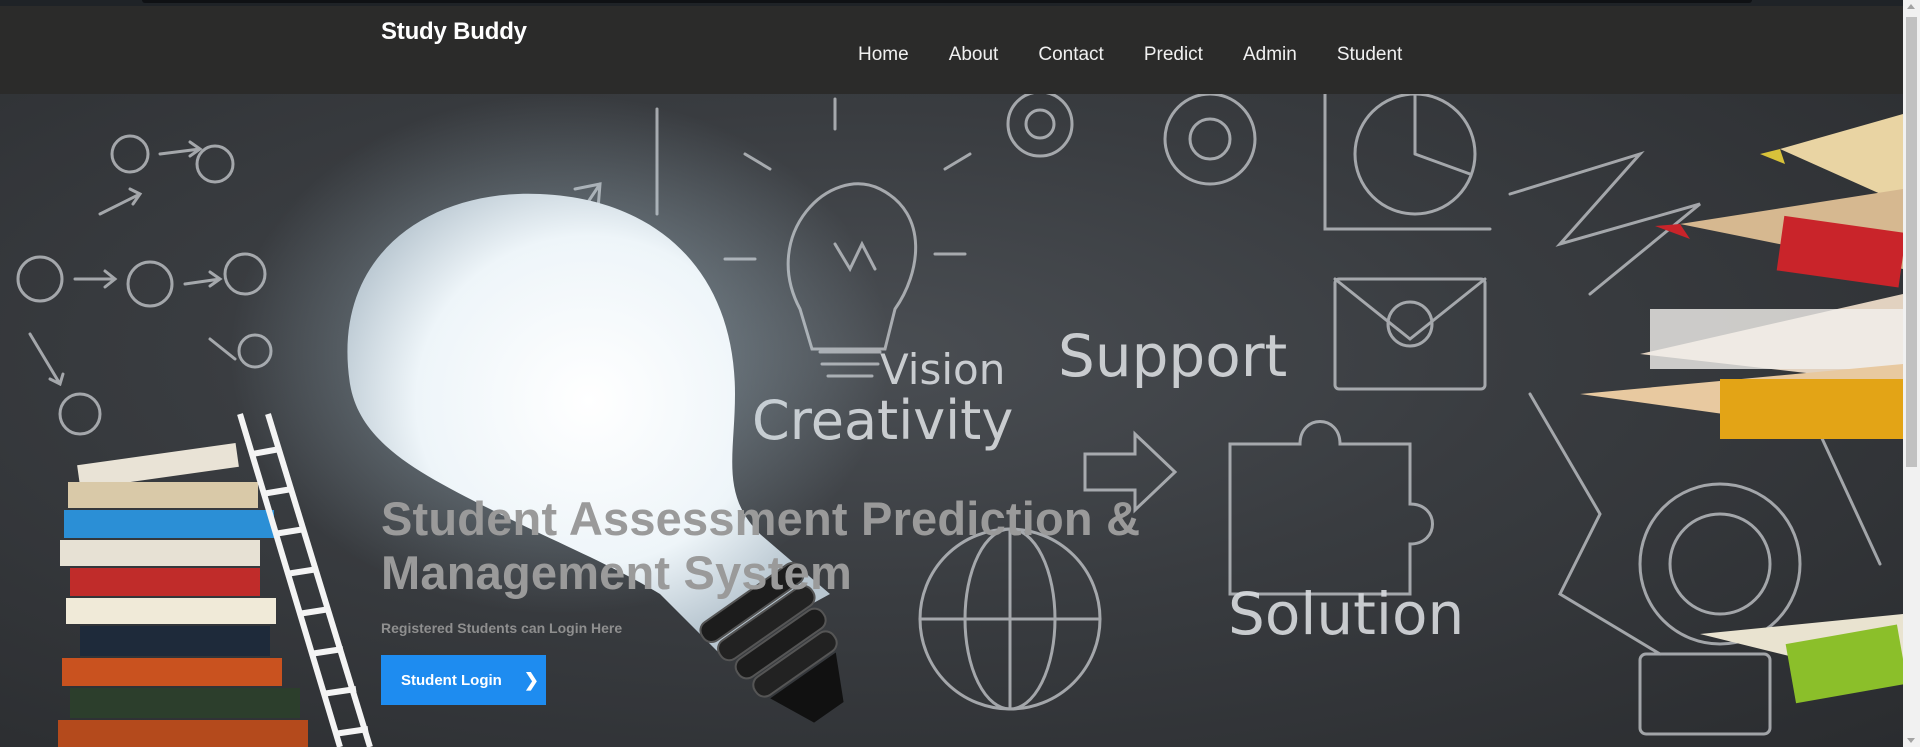 The width and height of the screenshot is (1920, 747). I want to click on nav-about: About, so click(974, 55).